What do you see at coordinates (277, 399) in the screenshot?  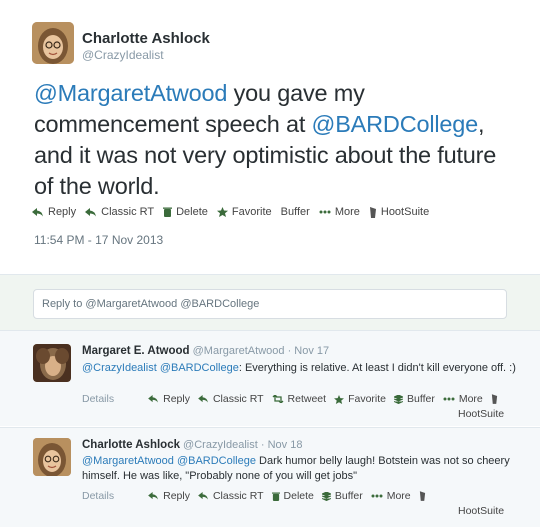 I see `retweet-icon` at bounding box center [277, 399].